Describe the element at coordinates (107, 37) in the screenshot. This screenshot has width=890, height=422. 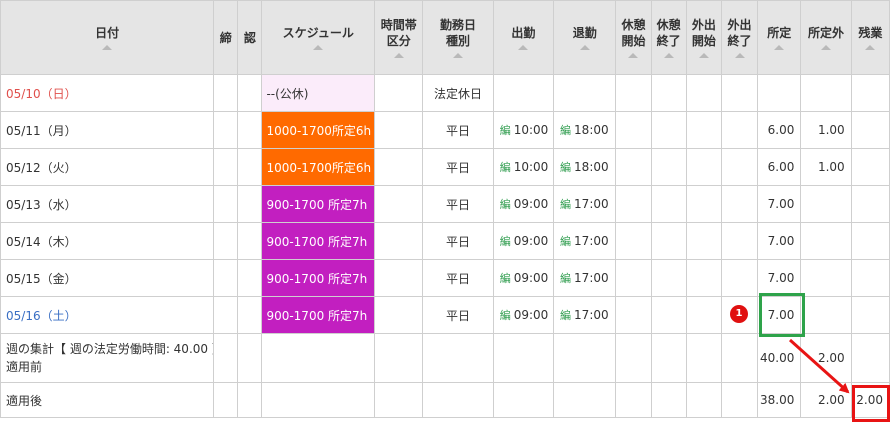
I see `col-header-date: 日付` at that location.